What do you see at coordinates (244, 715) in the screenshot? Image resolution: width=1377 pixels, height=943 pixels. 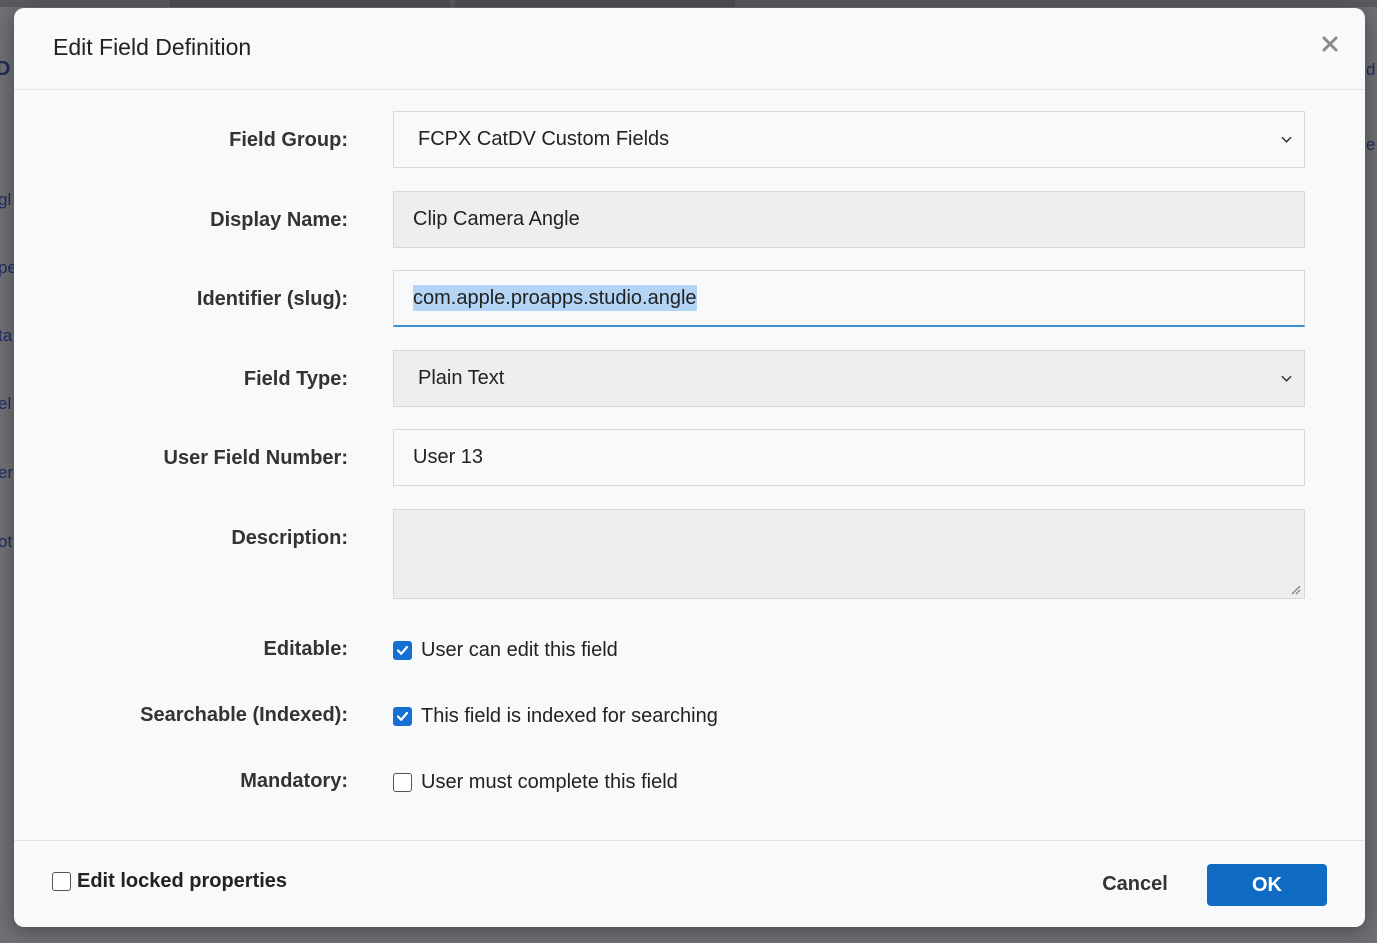 I see `searchable-label: Searchable (Indexed):` at bounding box center [244, 715].